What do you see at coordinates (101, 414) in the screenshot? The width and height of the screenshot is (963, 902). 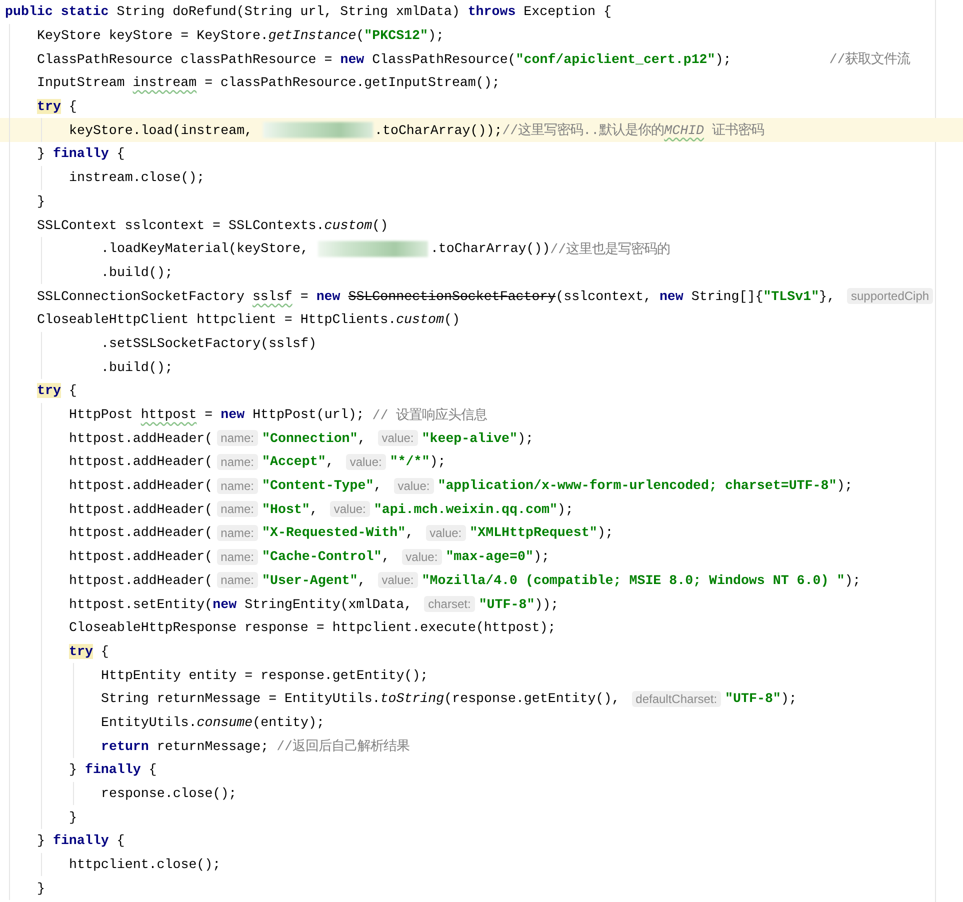 I see `code-text: HttpPost` at bounding box center [101, 414].